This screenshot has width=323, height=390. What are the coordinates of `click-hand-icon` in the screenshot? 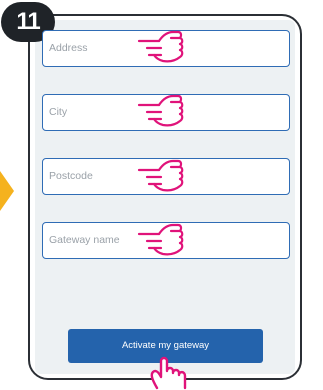 It's located at (168, 373).